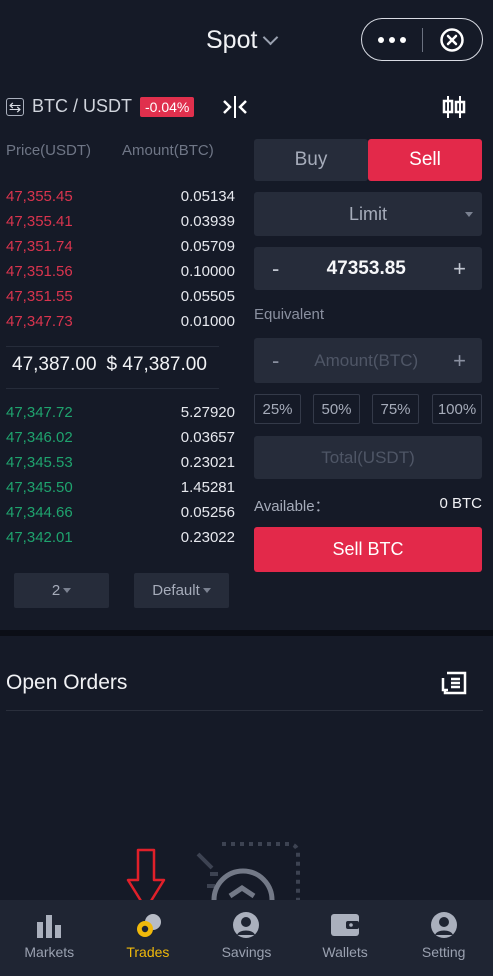 This screenshot has width=493, height=976. I want to click on side-tabs: Buy Sell, so click(368, 160).